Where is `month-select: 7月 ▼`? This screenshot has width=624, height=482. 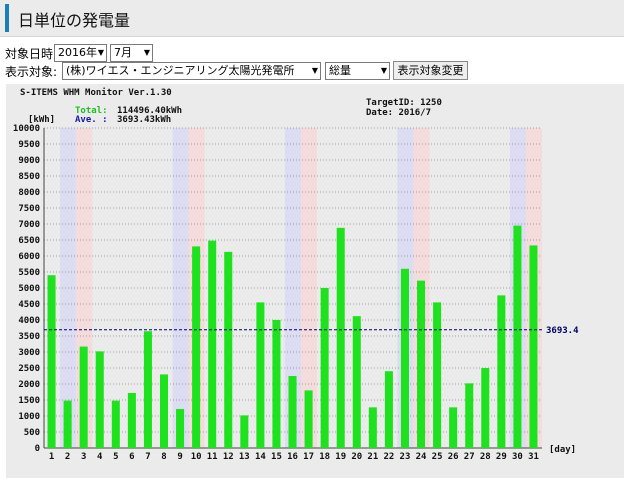
month-select: 7月 ▼ is located at coordinates (131, 53).